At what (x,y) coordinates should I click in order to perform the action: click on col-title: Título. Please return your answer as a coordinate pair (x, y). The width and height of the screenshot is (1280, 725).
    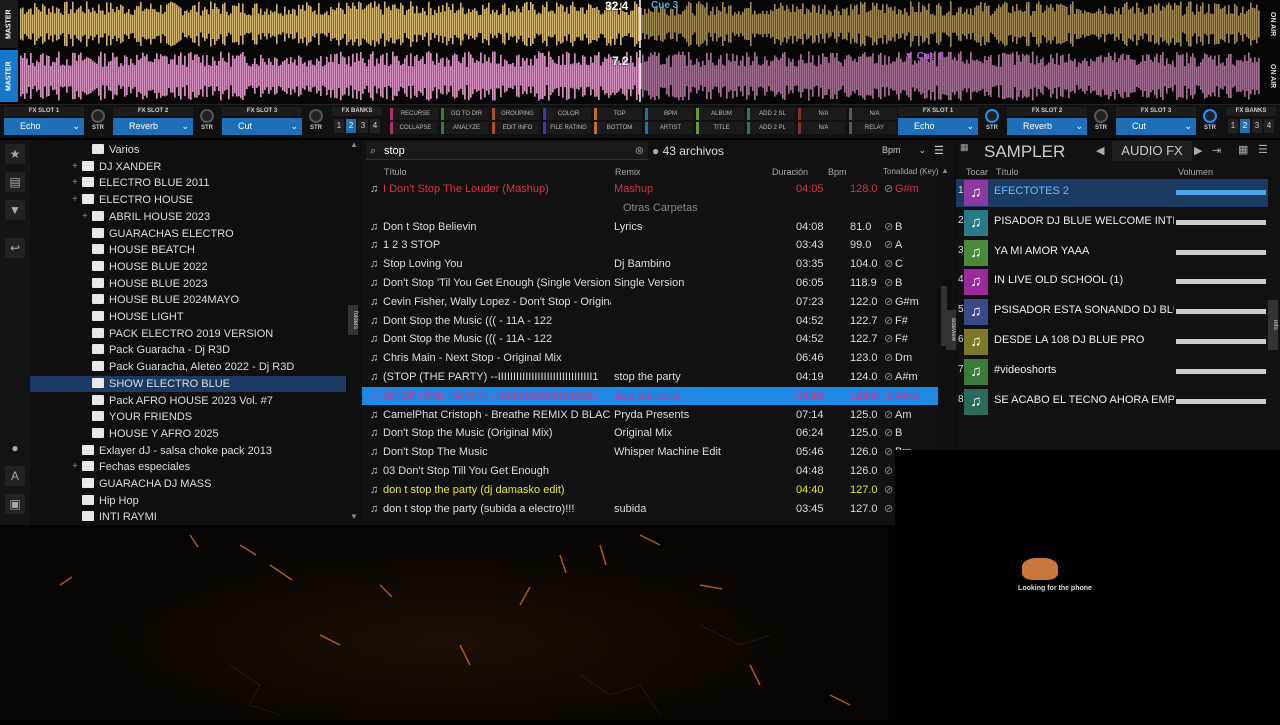
    Looking at the image, I should click on (395, 172).